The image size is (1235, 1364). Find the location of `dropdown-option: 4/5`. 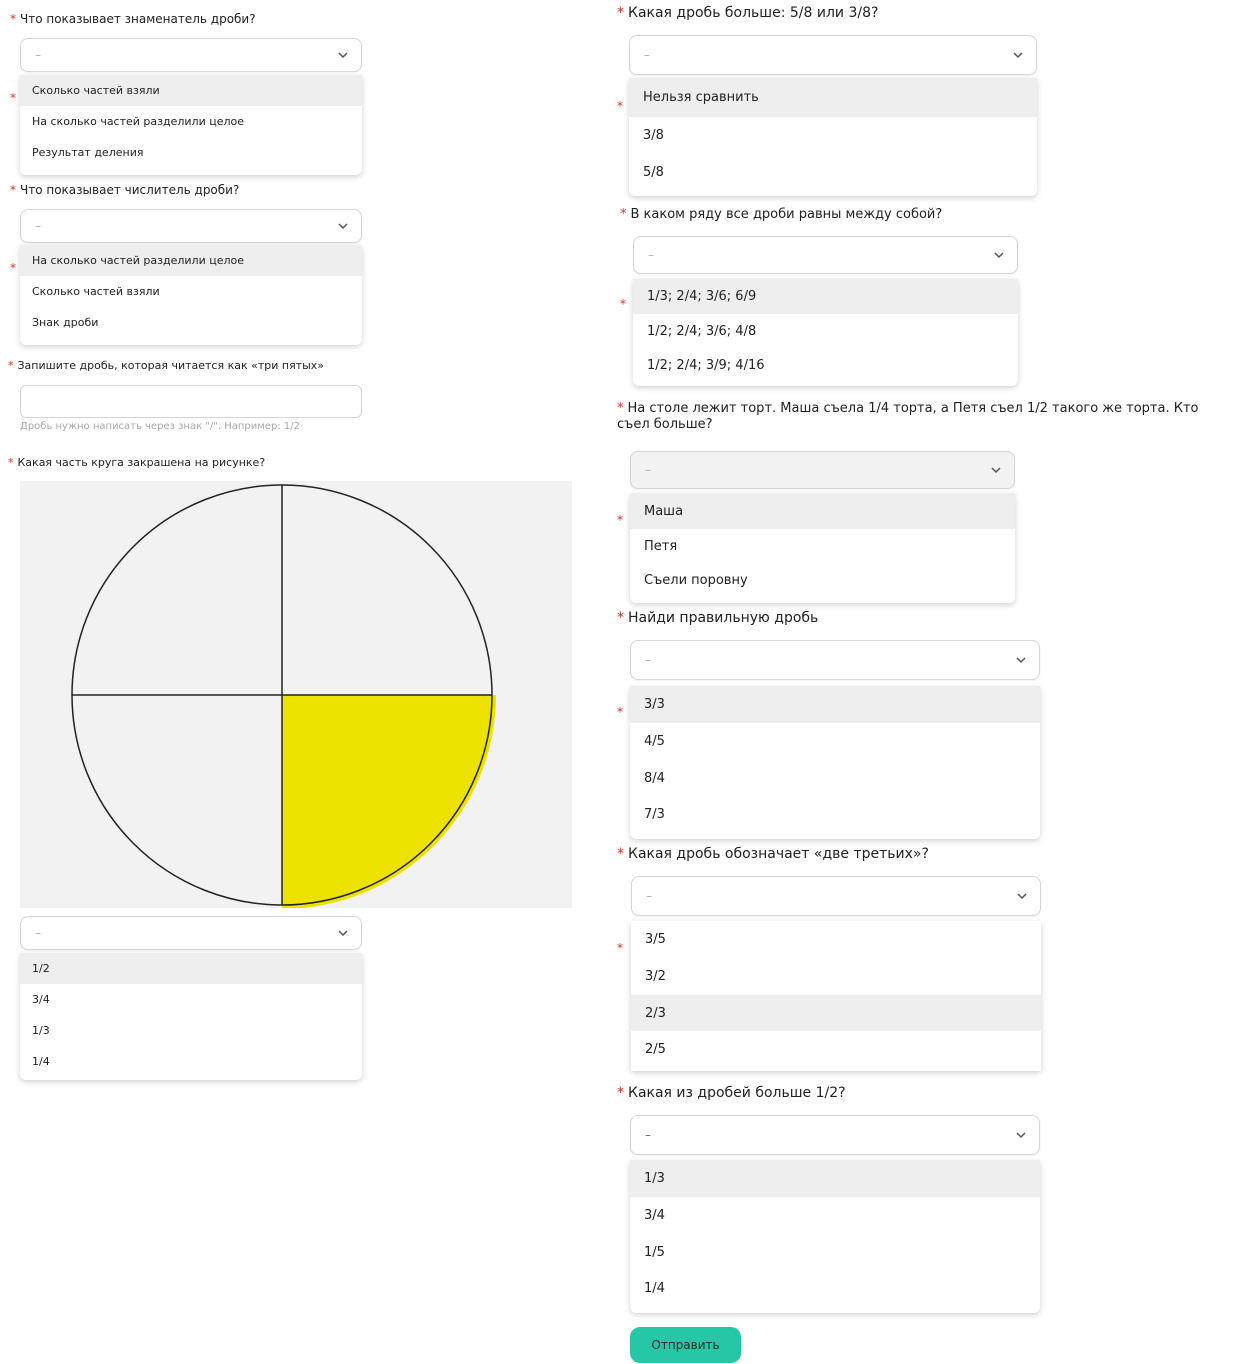

dropdown-option: 4/5 is located at coordinates (835, 741).